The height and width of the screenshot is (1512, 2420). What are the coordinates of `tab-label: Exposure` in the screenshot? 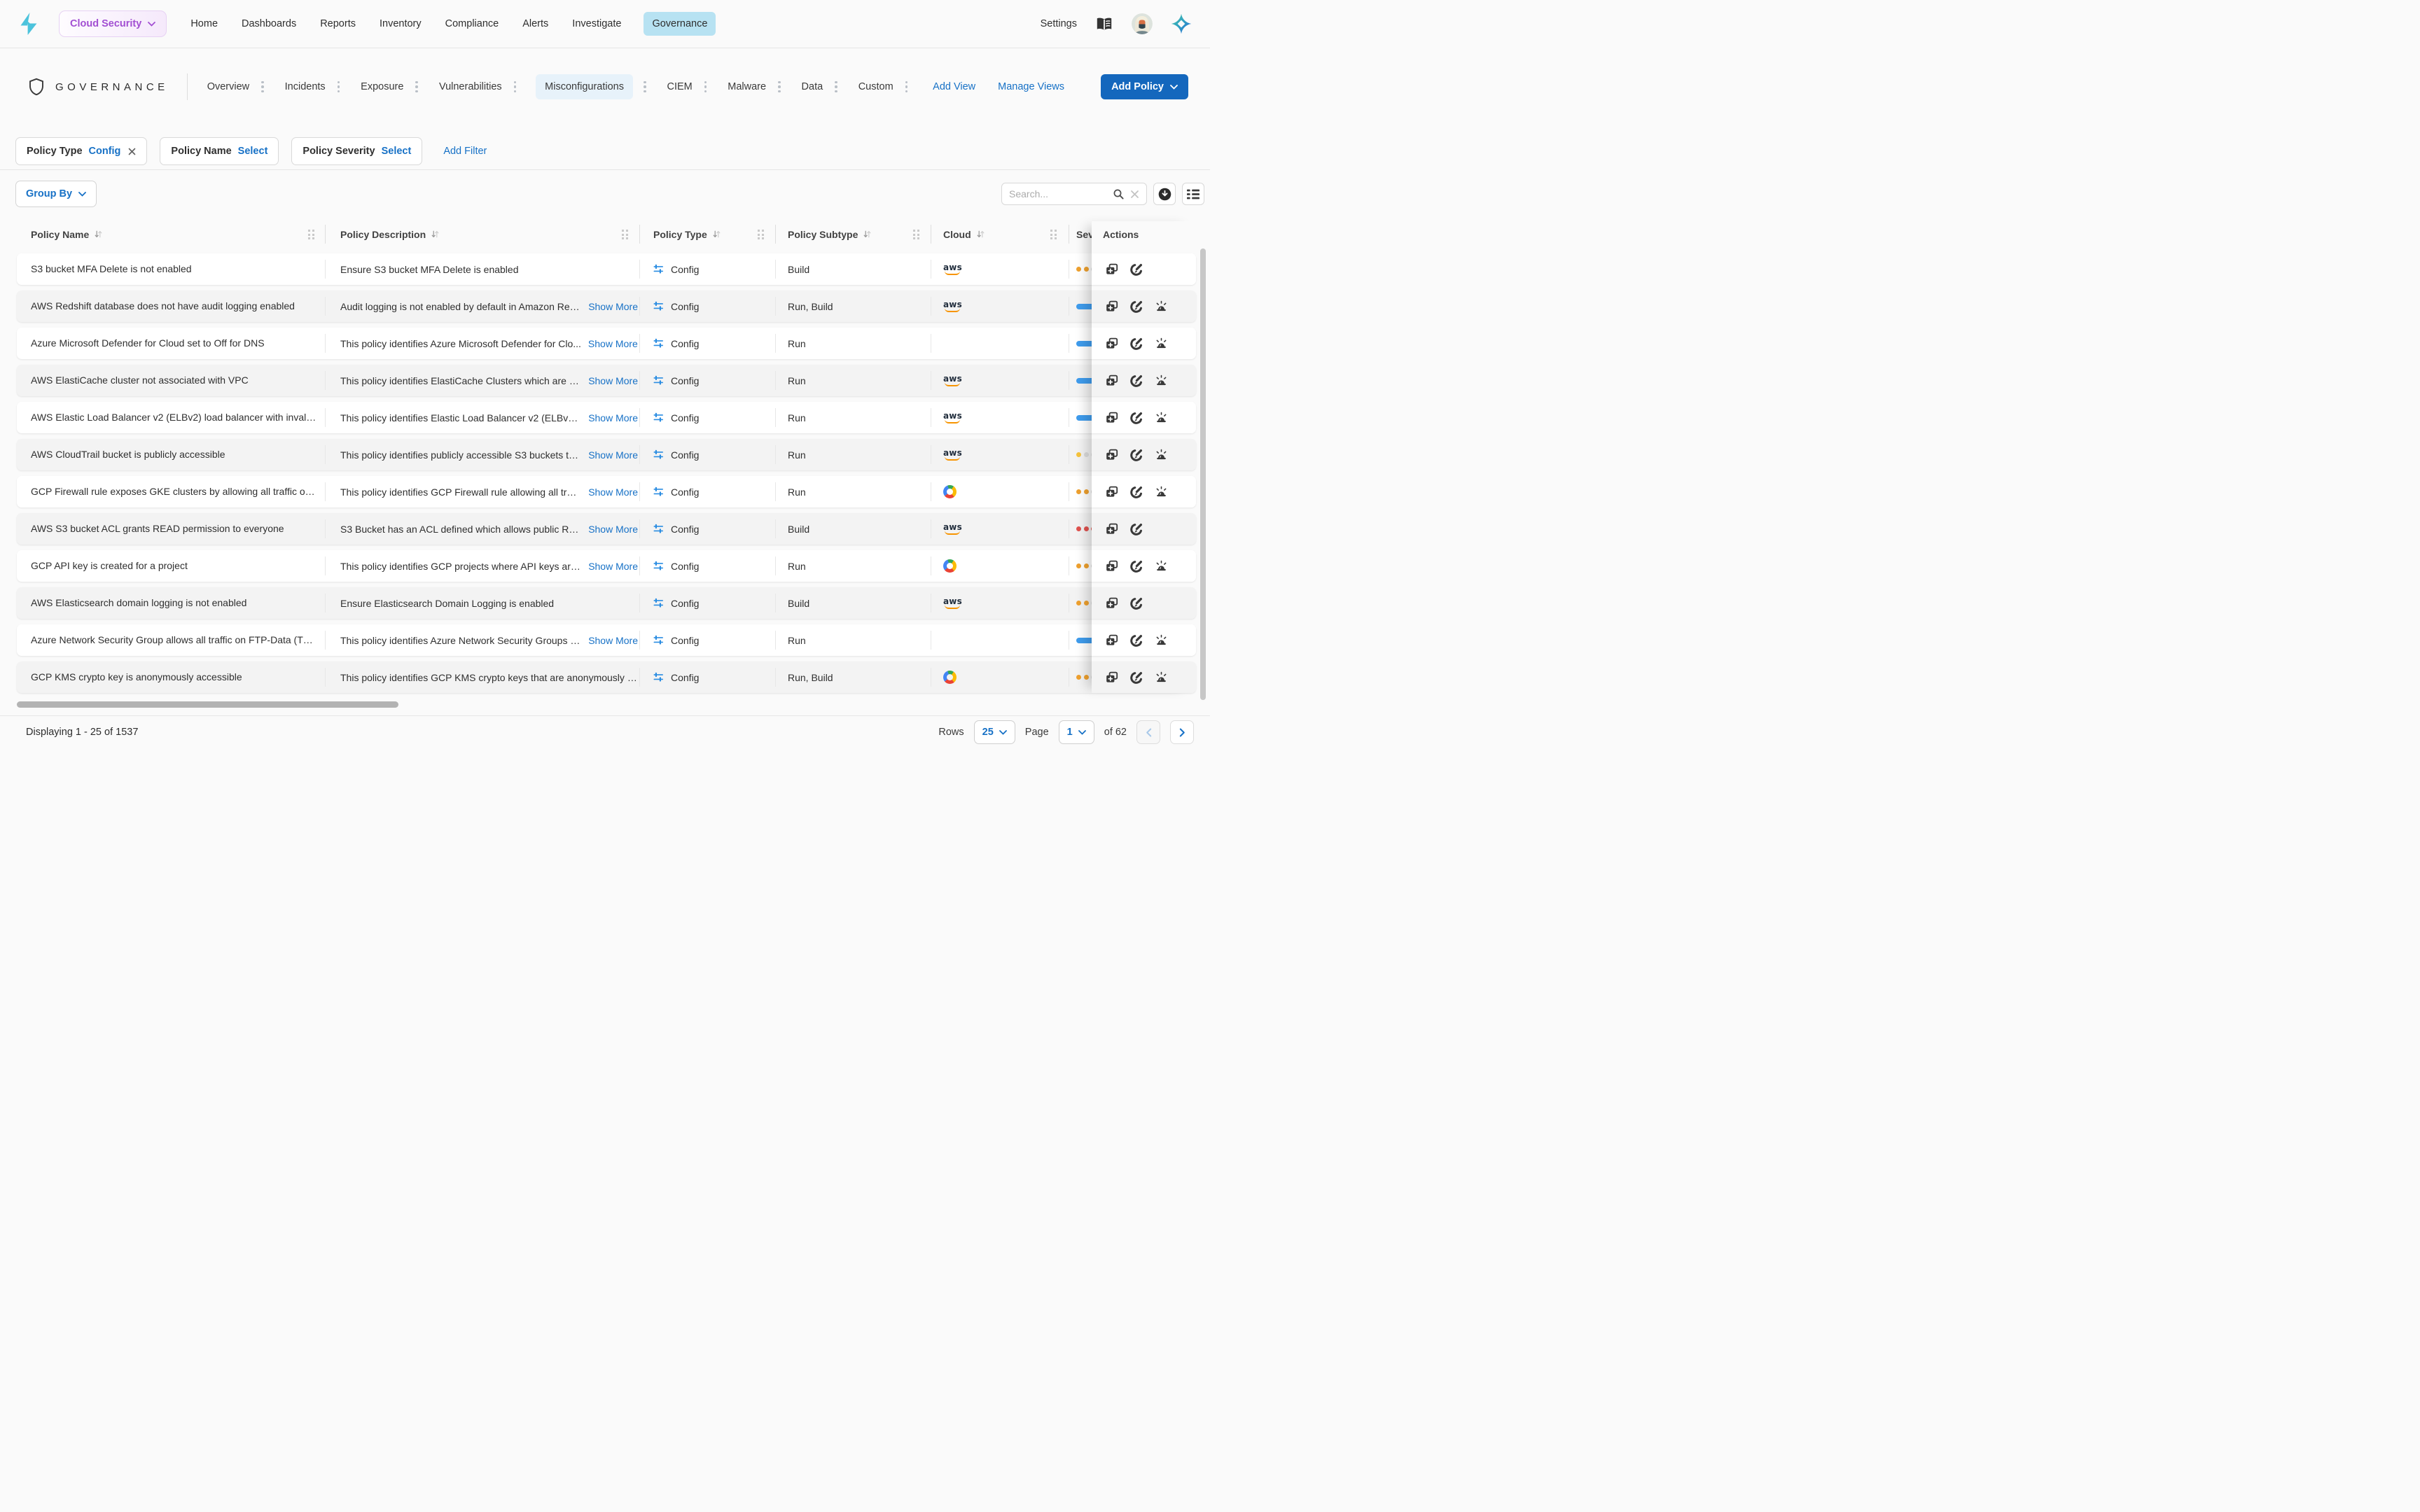 It's located at (382, 86).